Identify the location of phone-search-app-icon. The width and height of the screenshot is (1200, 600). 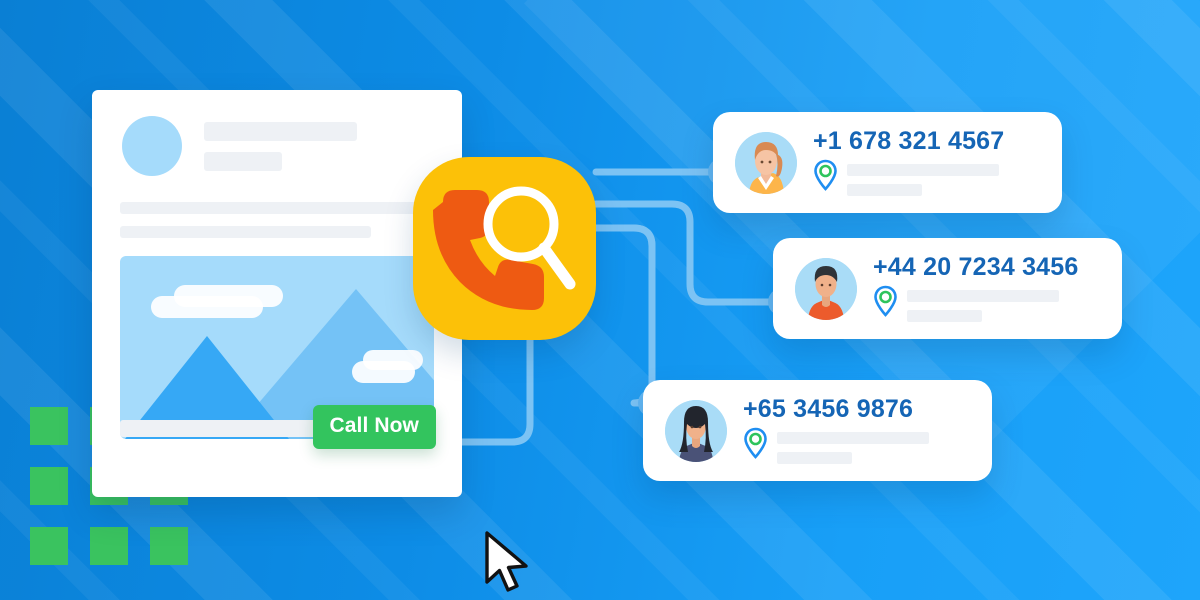
(504, 248).